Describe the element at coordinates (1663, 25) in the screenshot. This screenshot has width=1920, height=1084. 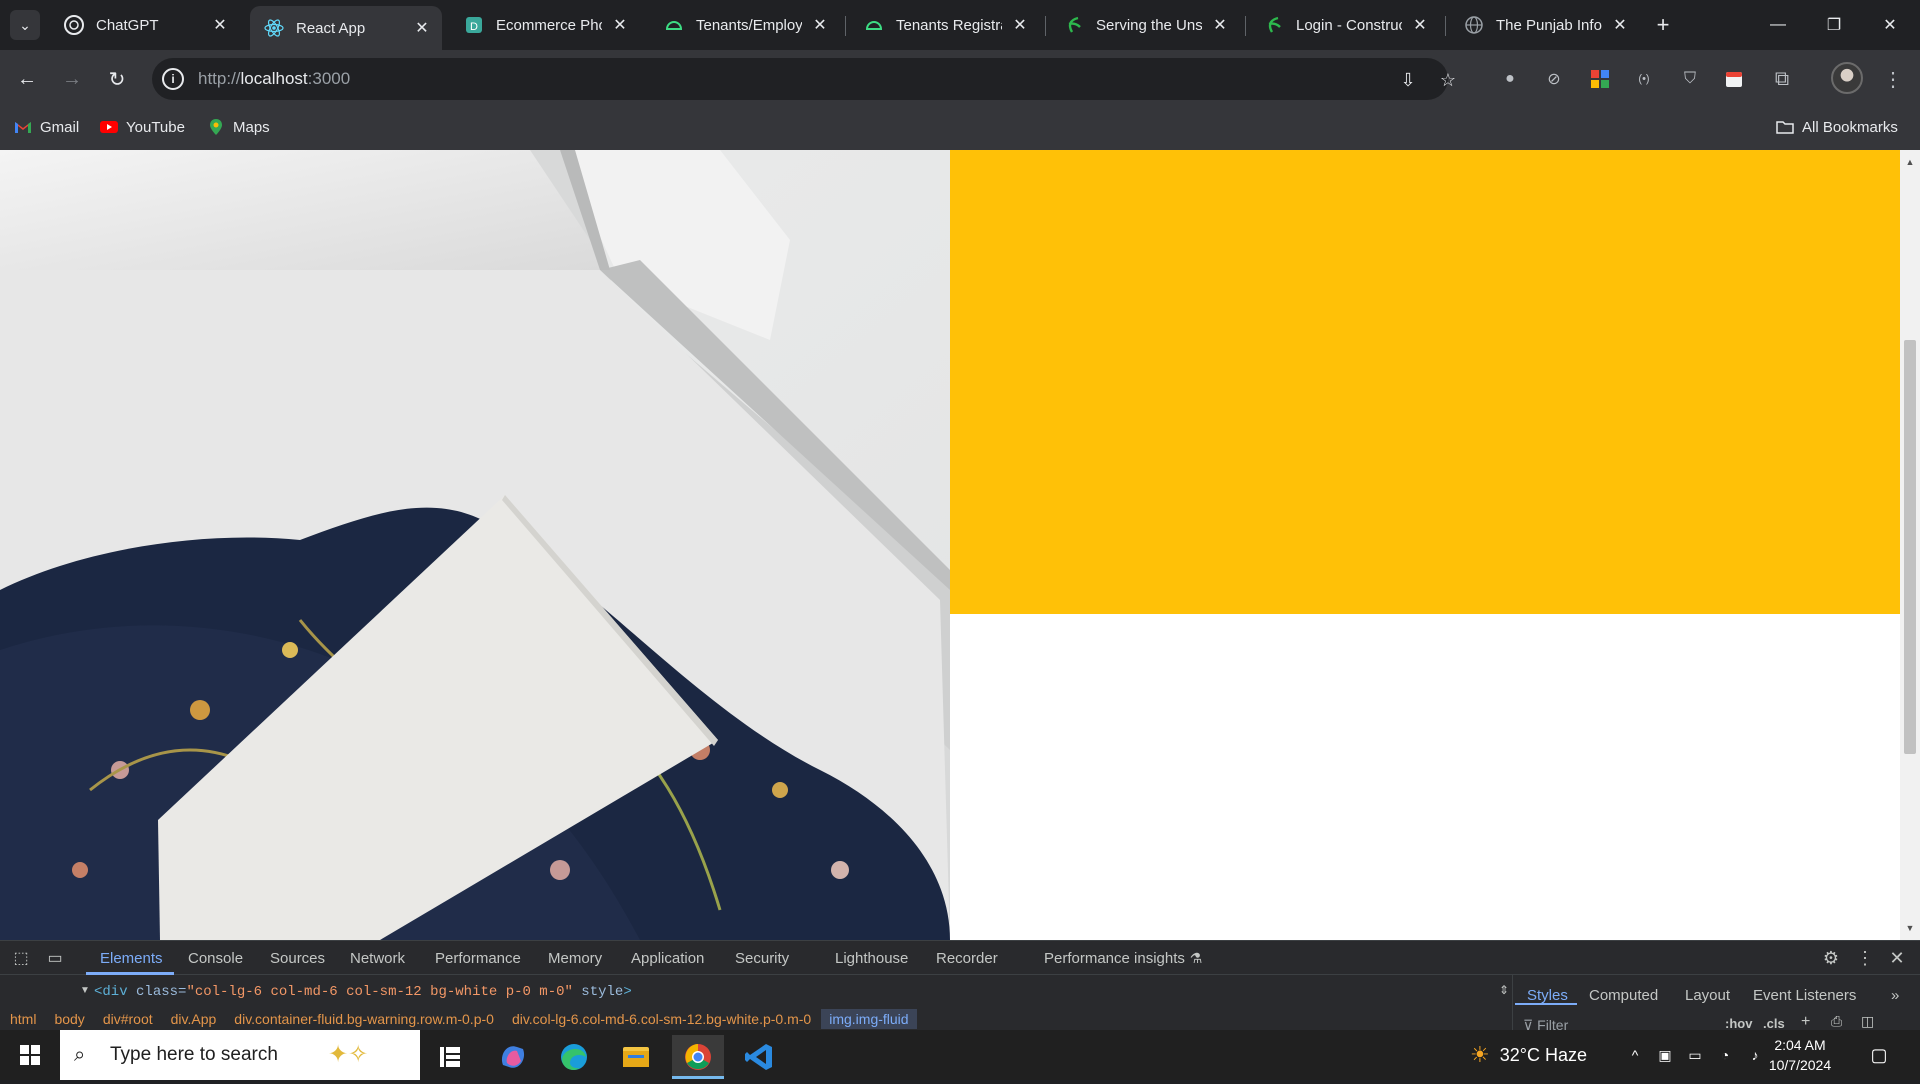
I see `new-tab-button: +` at that location.